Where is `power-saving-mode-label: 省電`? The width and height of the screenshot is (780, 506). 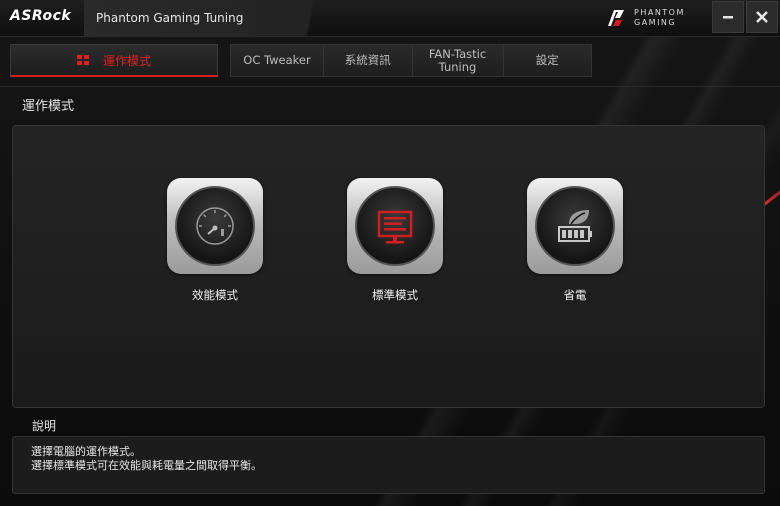
power-saving-mode-label: 省電 is located at coordinates (575, 295).